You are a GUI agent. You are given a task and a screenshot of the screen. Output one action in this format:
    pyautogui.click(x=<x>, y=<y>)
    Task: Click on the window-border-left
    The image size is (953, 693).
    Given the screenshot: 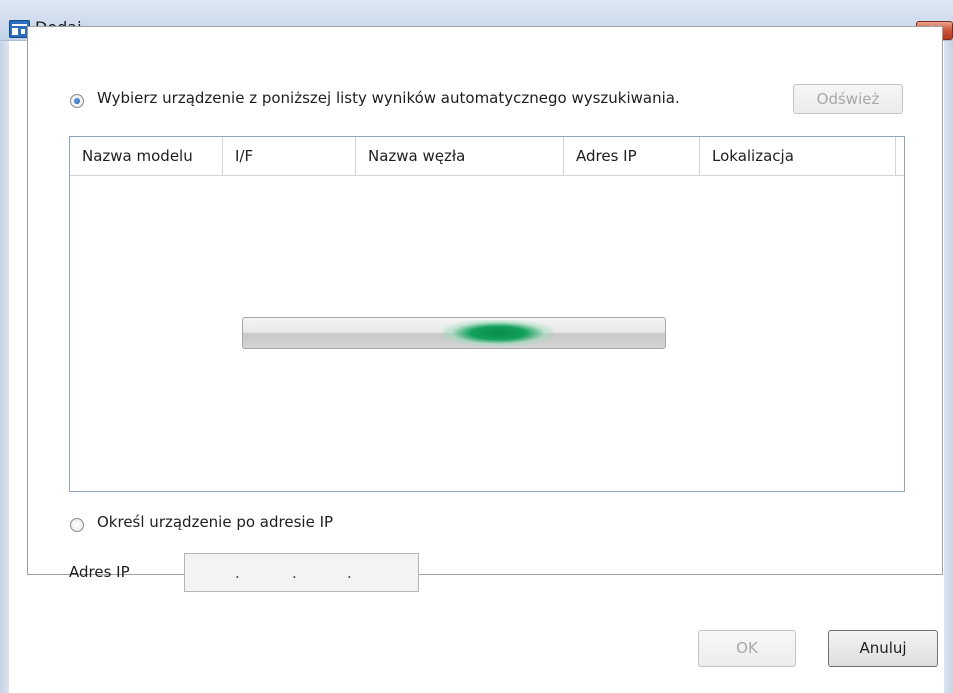 What is the action you would take?
    pyautogui.click(x=4, y=346)
    